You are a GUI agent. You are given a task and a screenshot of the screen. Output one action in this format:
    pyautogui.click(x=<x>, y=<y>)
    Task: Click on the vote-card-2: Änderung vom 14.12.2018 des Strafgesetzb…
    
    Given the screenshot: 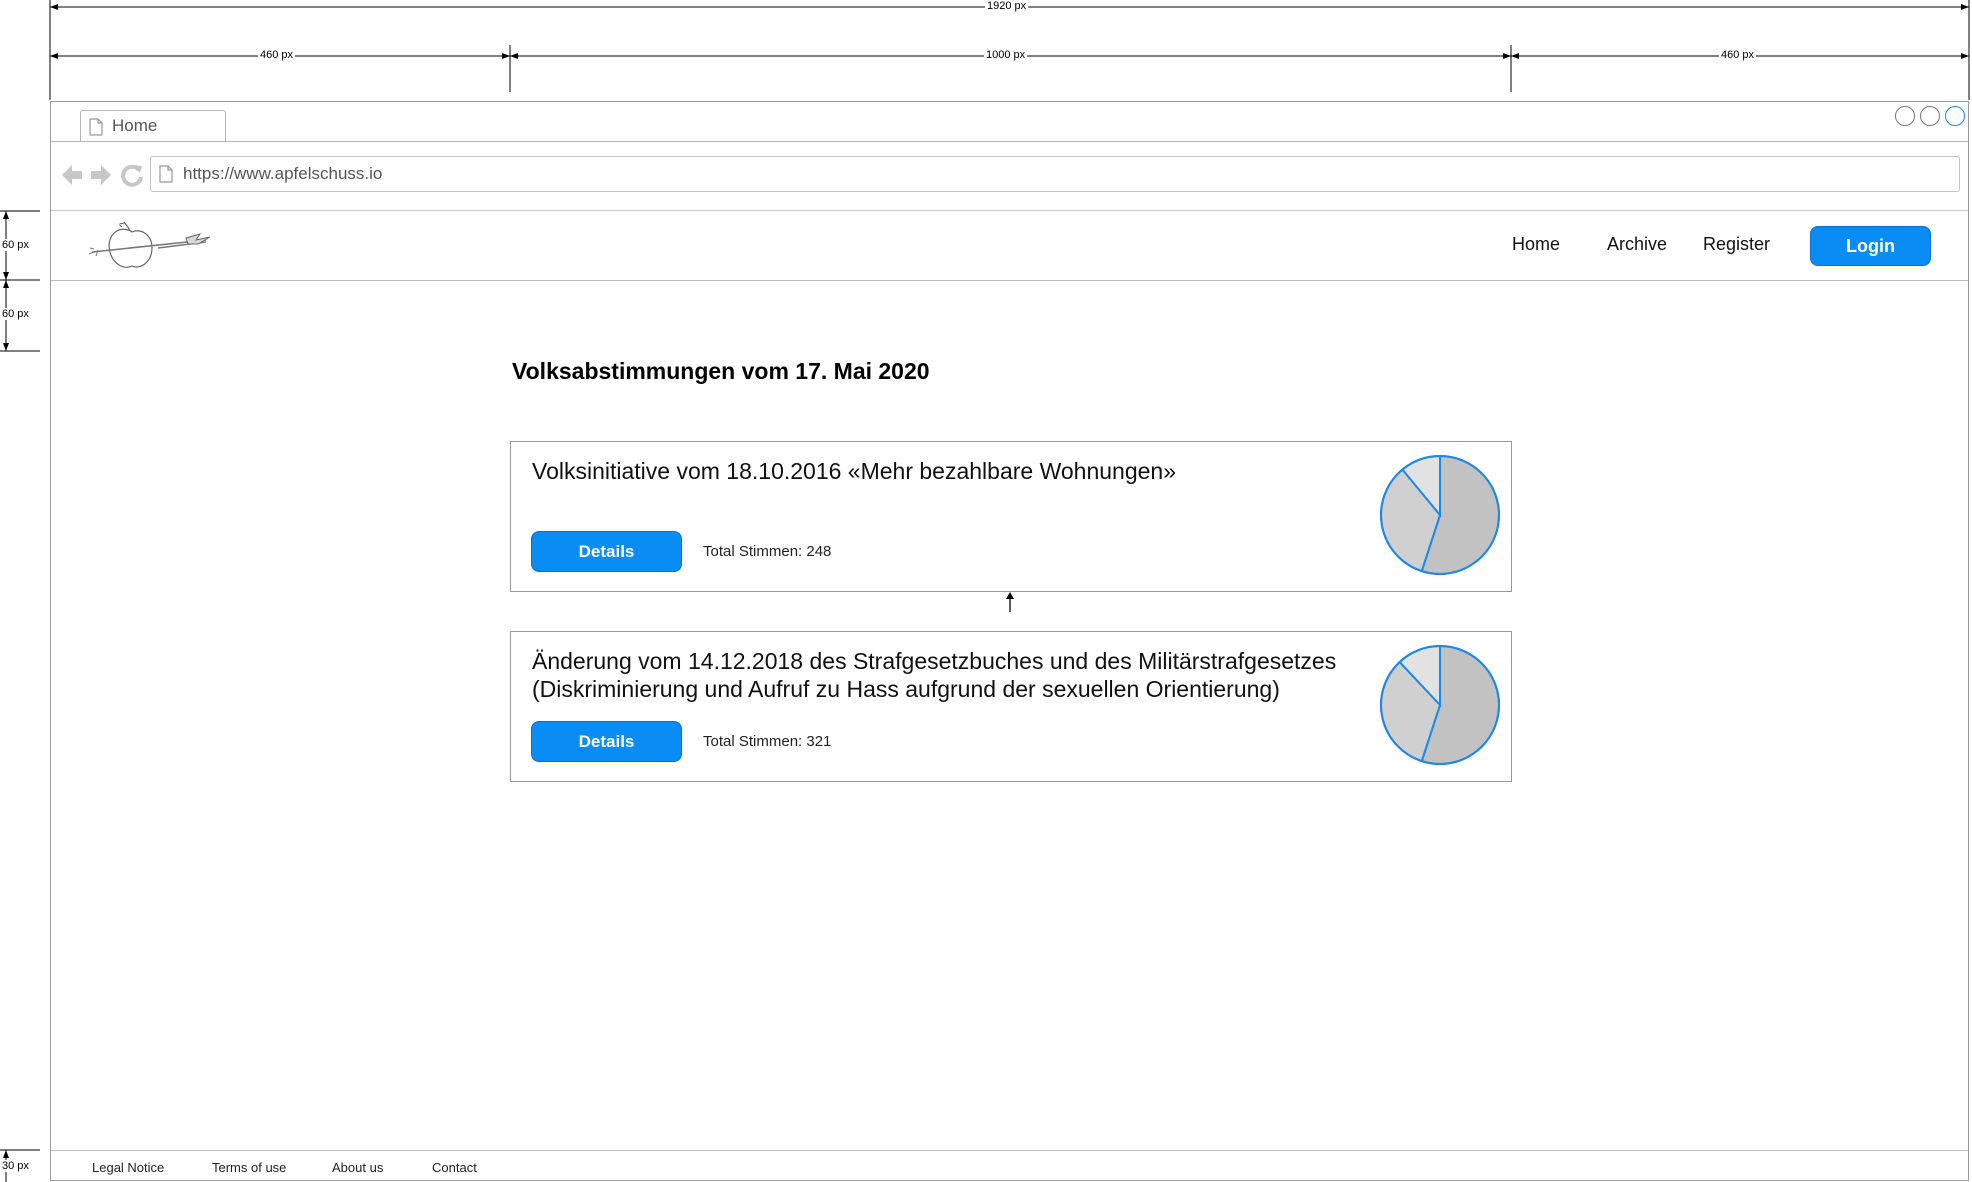 What is the action you would take?
    pyautogui.click(x=1011, y=706)
    